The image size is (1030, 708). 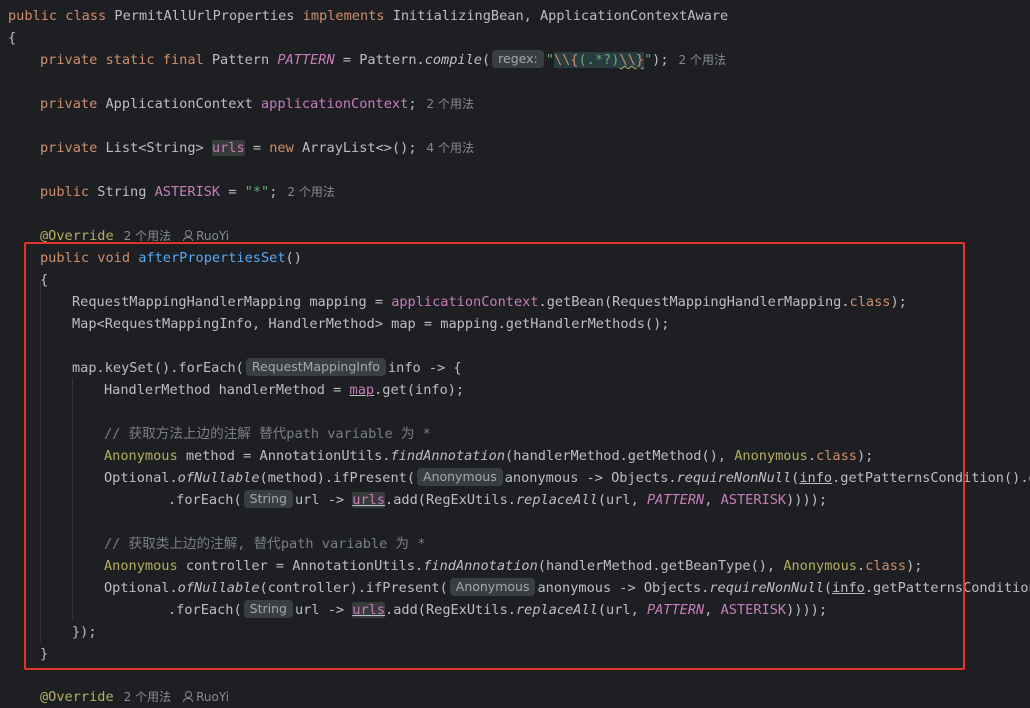 I want to click on author-name: RuoYi, so click(x=213, y=236).